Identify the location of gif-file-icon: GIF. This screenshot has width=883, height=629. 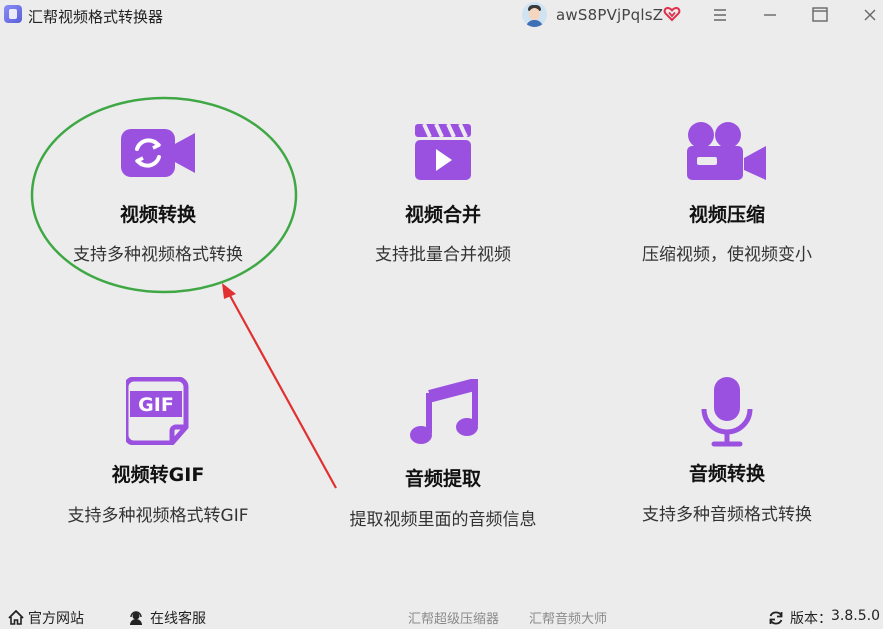
(157, 411).